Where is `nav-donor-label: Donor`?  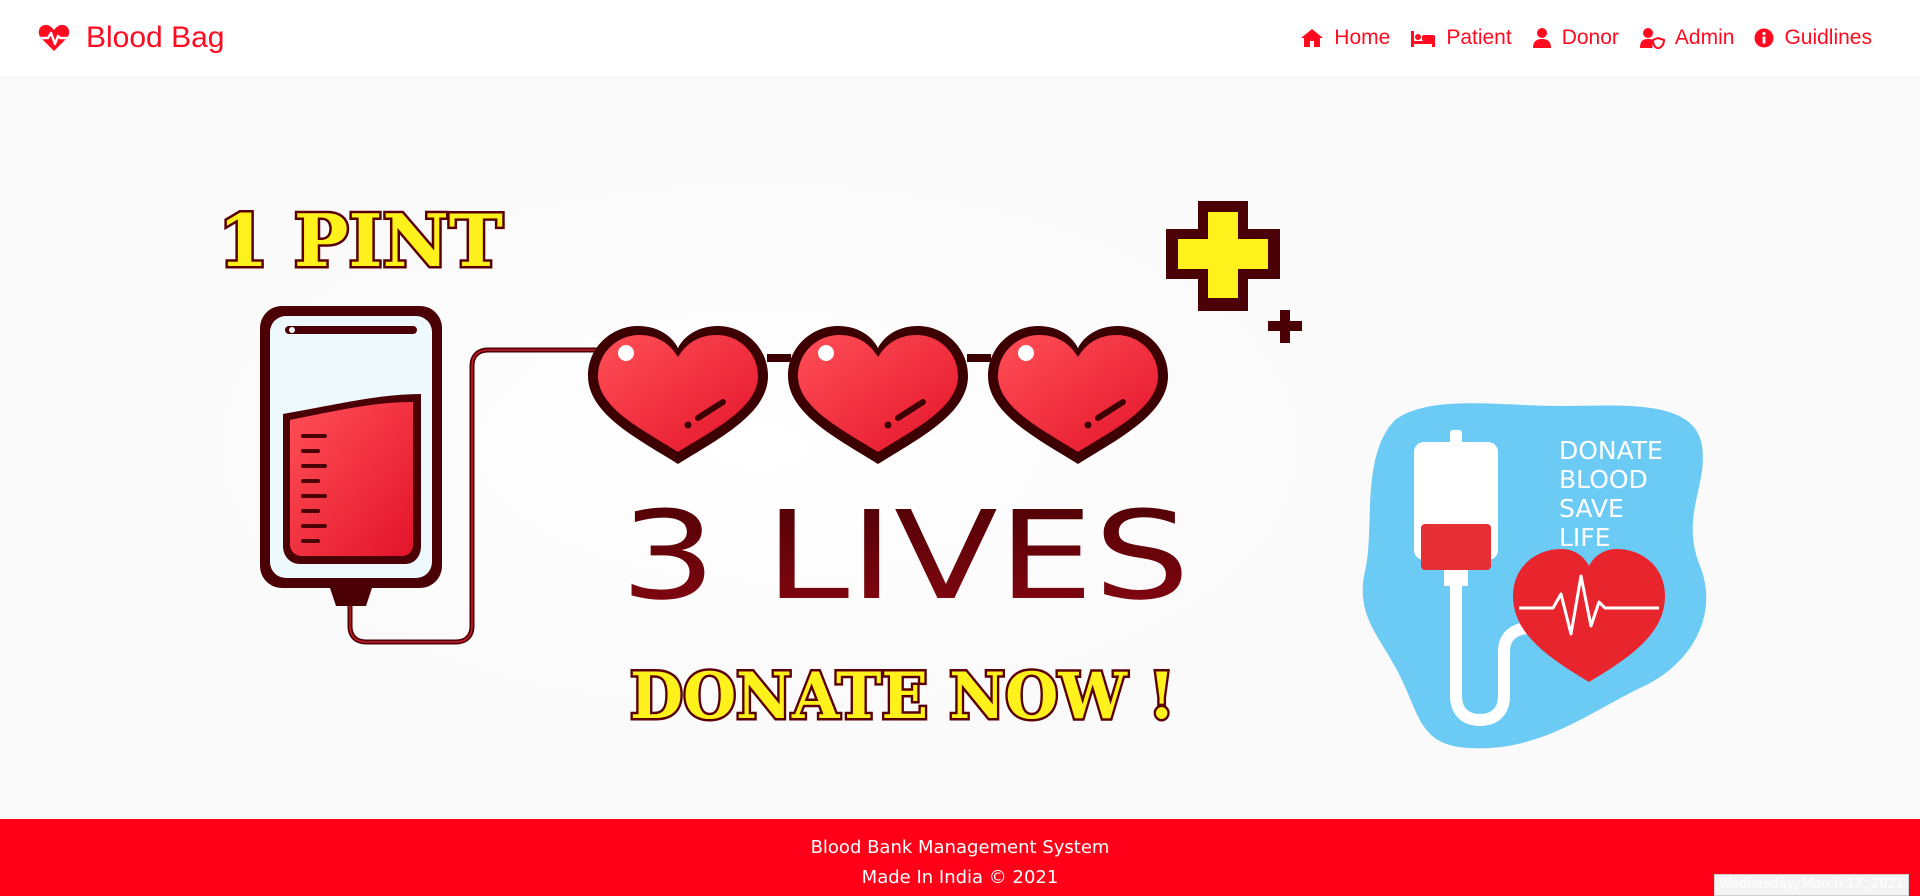
nav-donor-label: Donor is located at coordinates (1590, 37).